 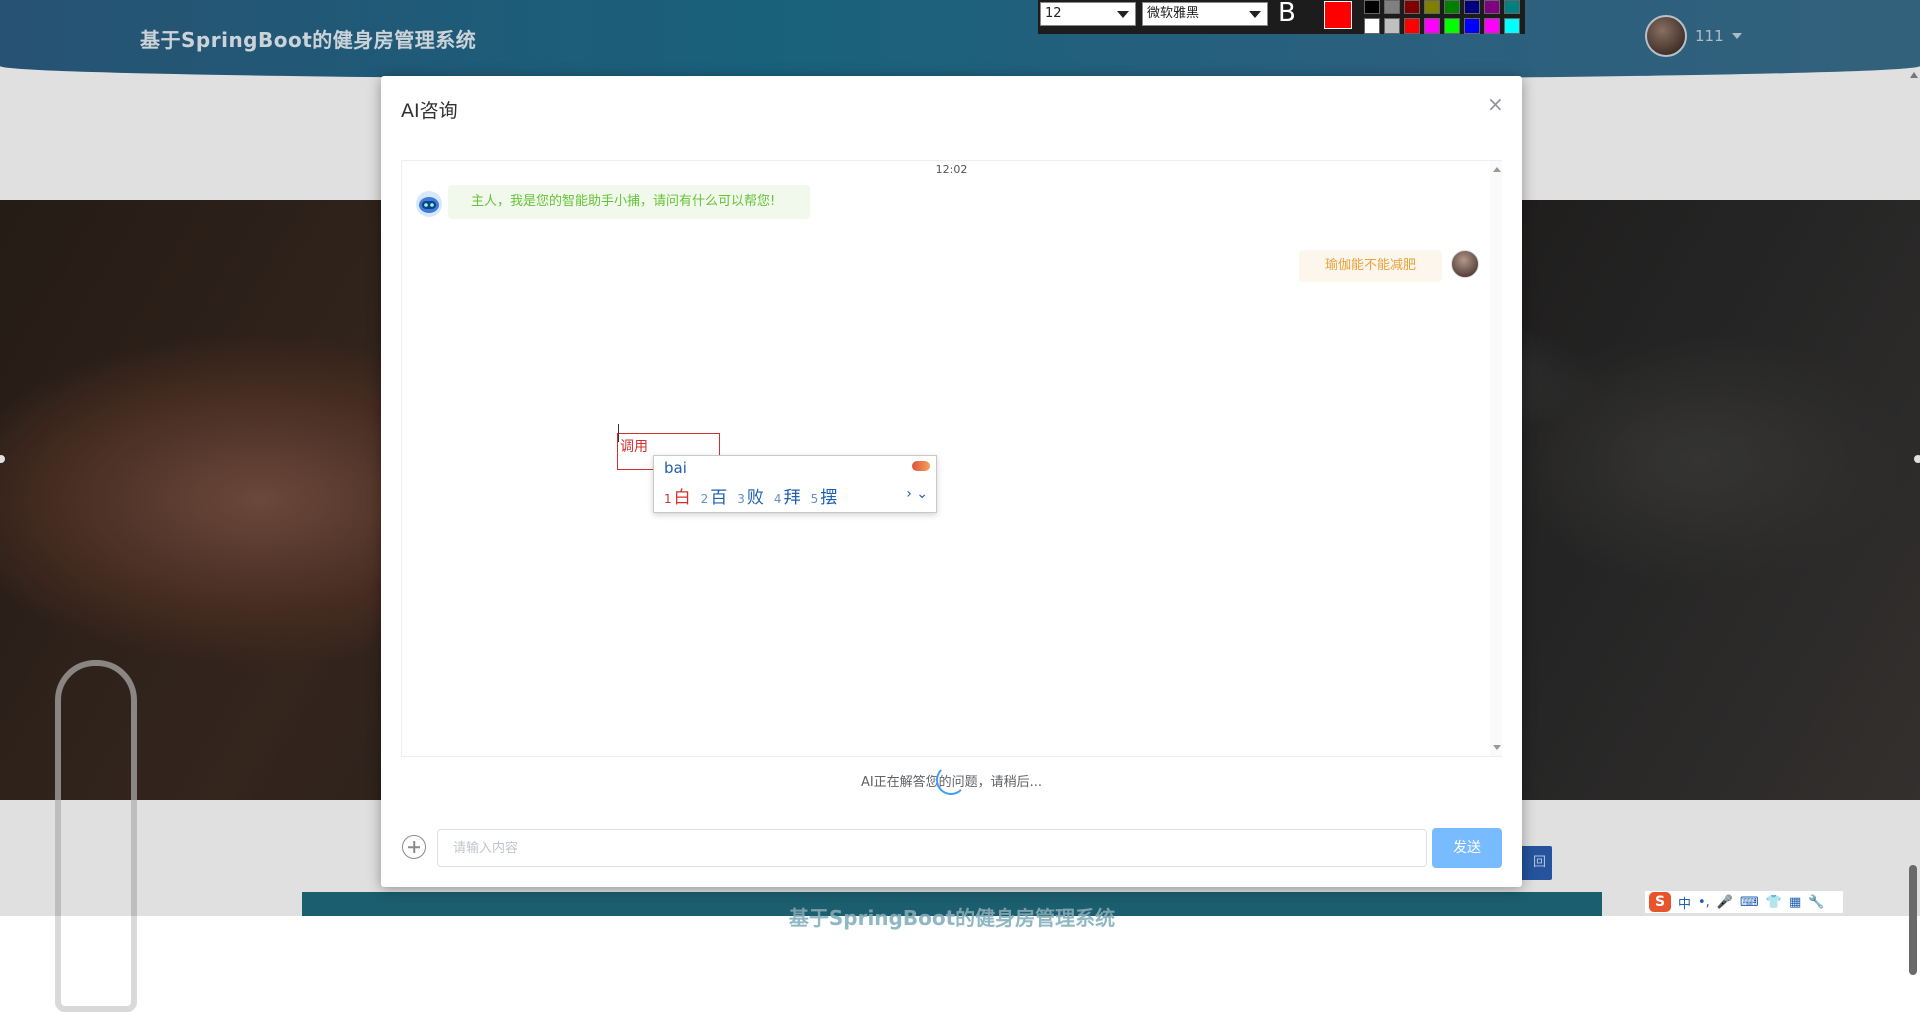 I want to click on scroll-down-arrow-icon, so click(x=1497, y=747).